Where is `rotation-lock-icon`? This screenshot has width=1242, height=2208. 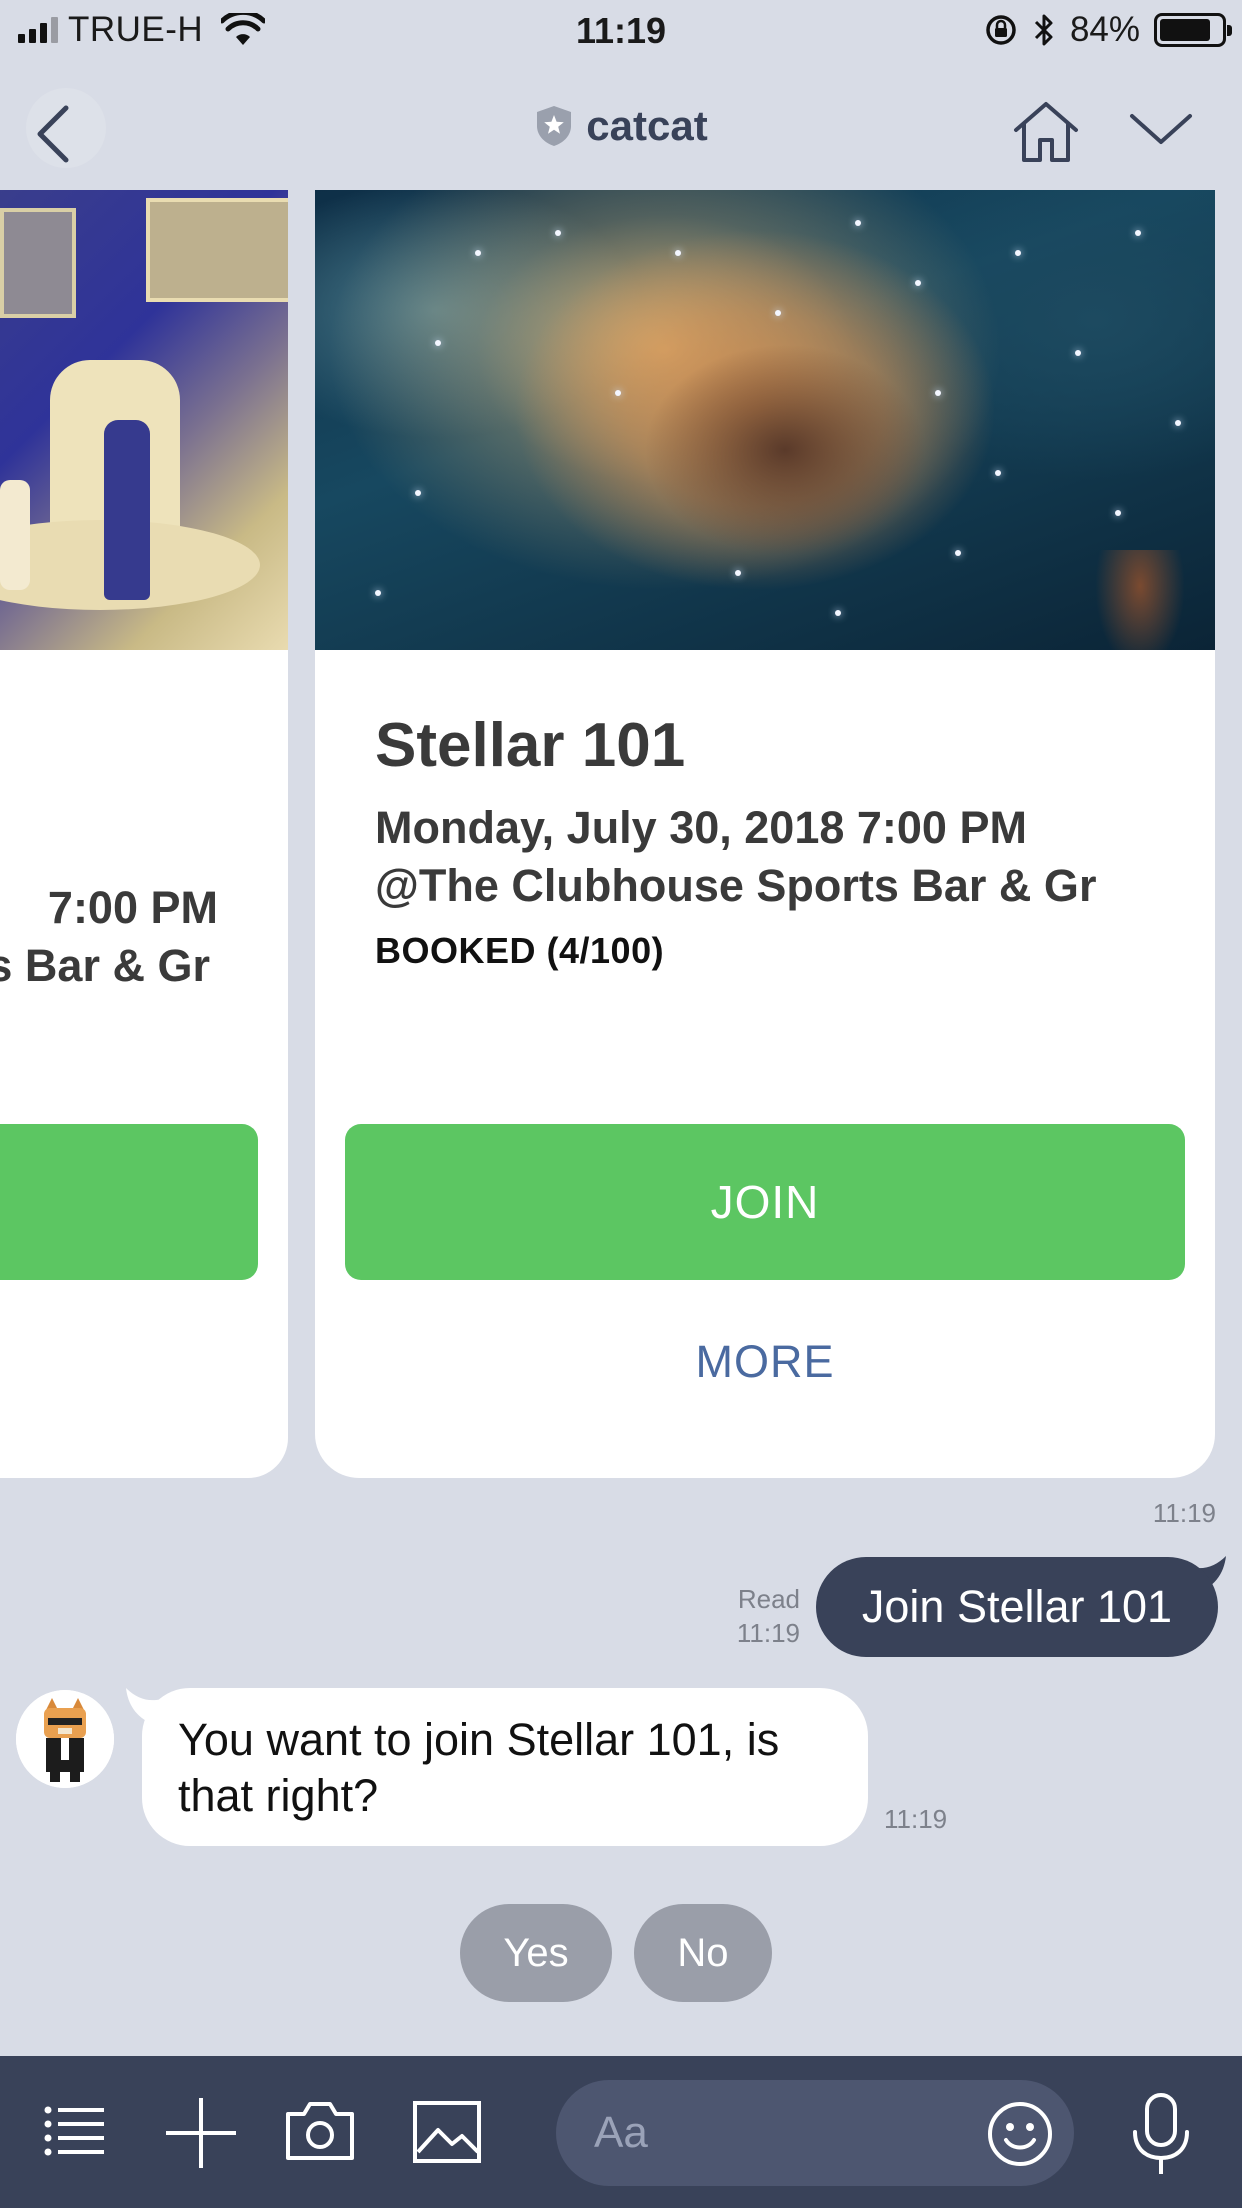
rotation-lock-icon is located at coordinates (1001, 30).